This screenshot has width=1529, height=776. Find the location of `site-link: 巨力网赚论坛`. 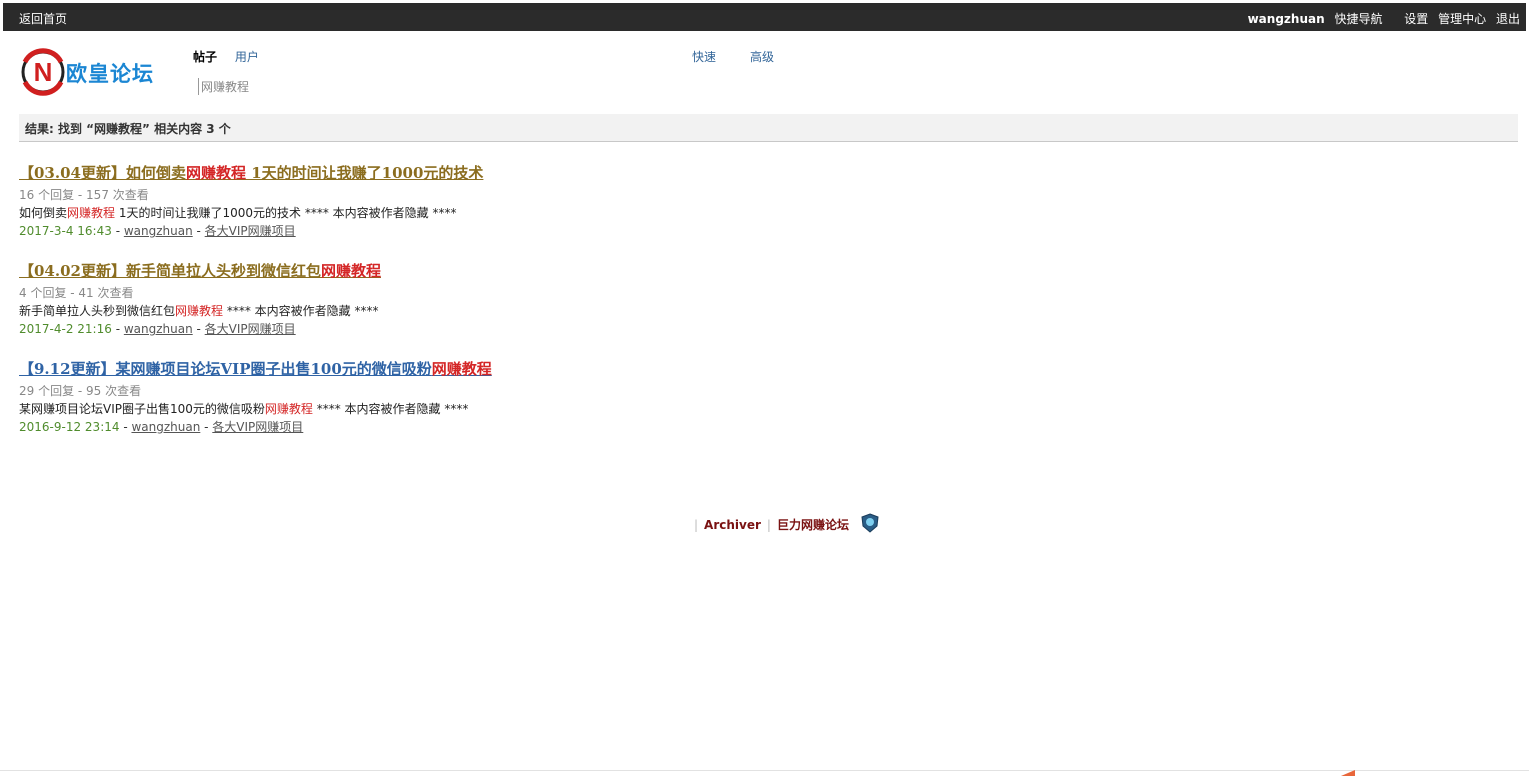

site-link: 巨力网赚论坛 is located at coordinates (813, 525).